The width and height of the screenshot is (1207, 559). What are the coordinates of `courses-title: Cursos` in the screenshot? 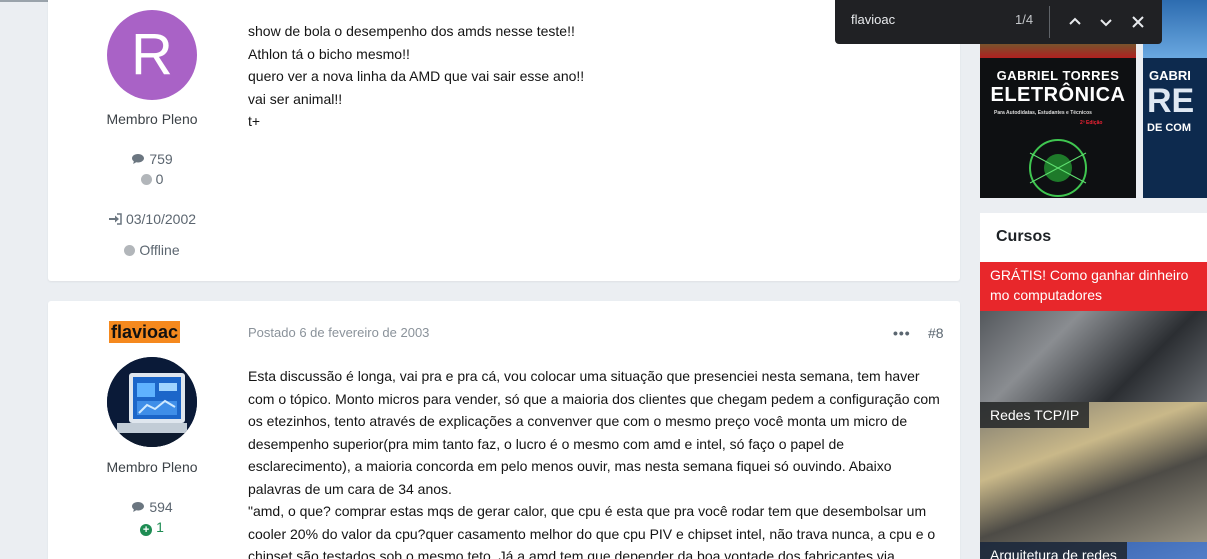 It's located at (1024, 236).